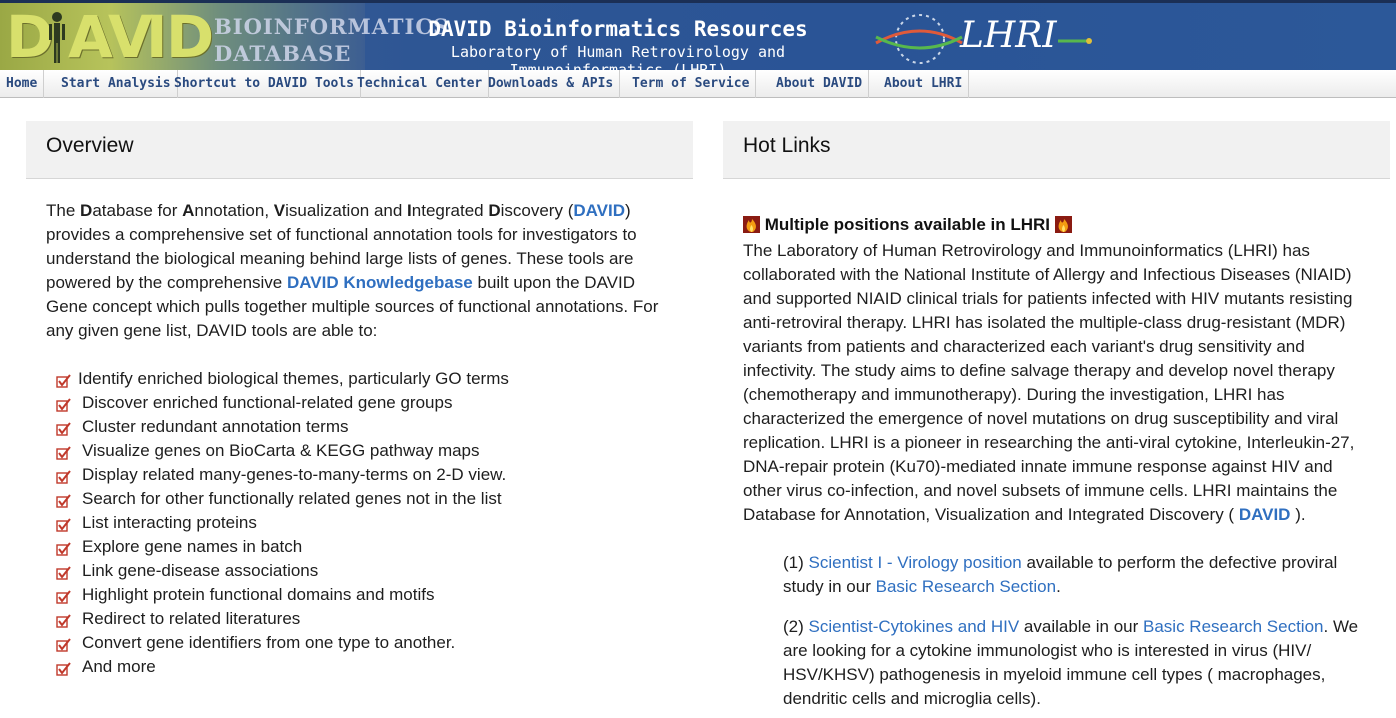 Image resolution: width=1396 pixels, height=718 pixels. What do you see at coordinates (1298, 514) in the screenshot?
I see `hot-links-body-end: ).` at bounding box center [1298, 514].